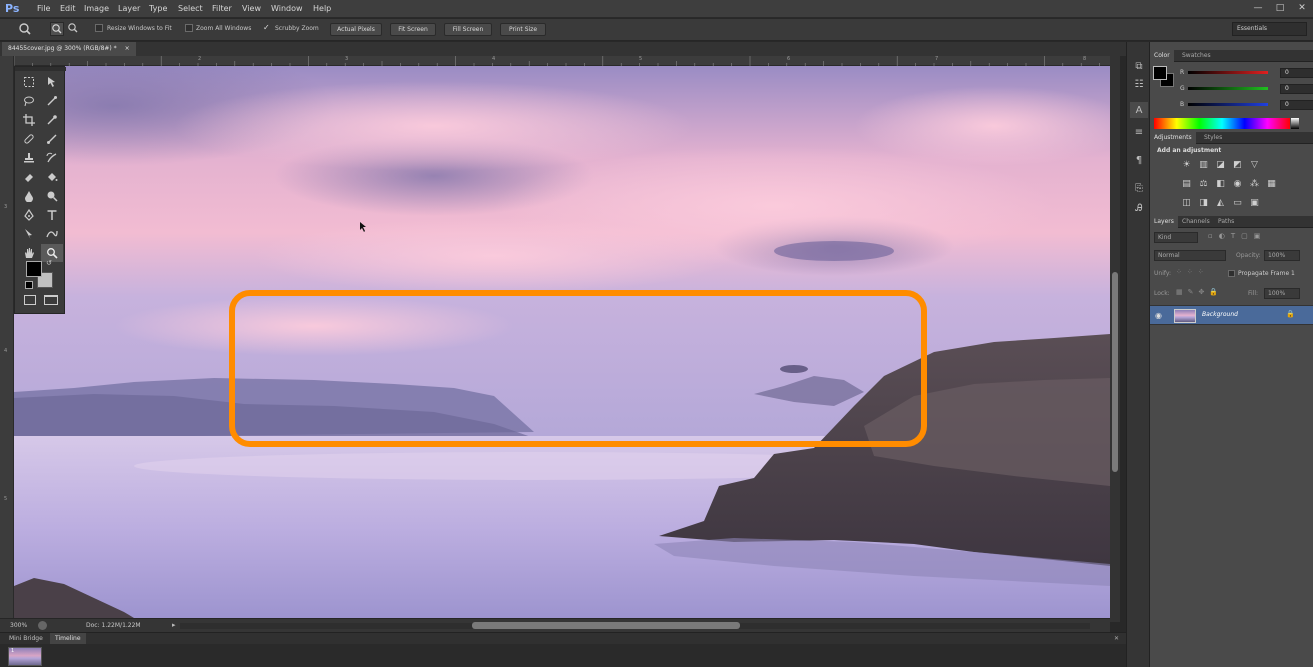 Image resolution: width=1313 pixels, height=667 pixels. I want to click on zoom-all-checkbox, so click(189, 28).